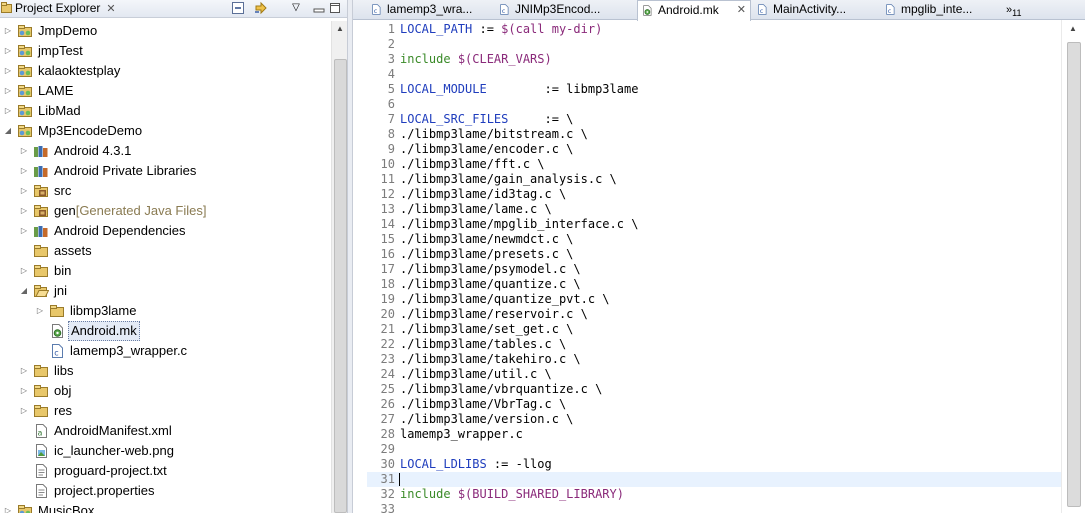 The width and height of the screenshot is (1085, 513). Describe the element at coordinates (165, 451) in the screenshot. I see `node-launcher-png: ic_launcher-web.png` at that location.